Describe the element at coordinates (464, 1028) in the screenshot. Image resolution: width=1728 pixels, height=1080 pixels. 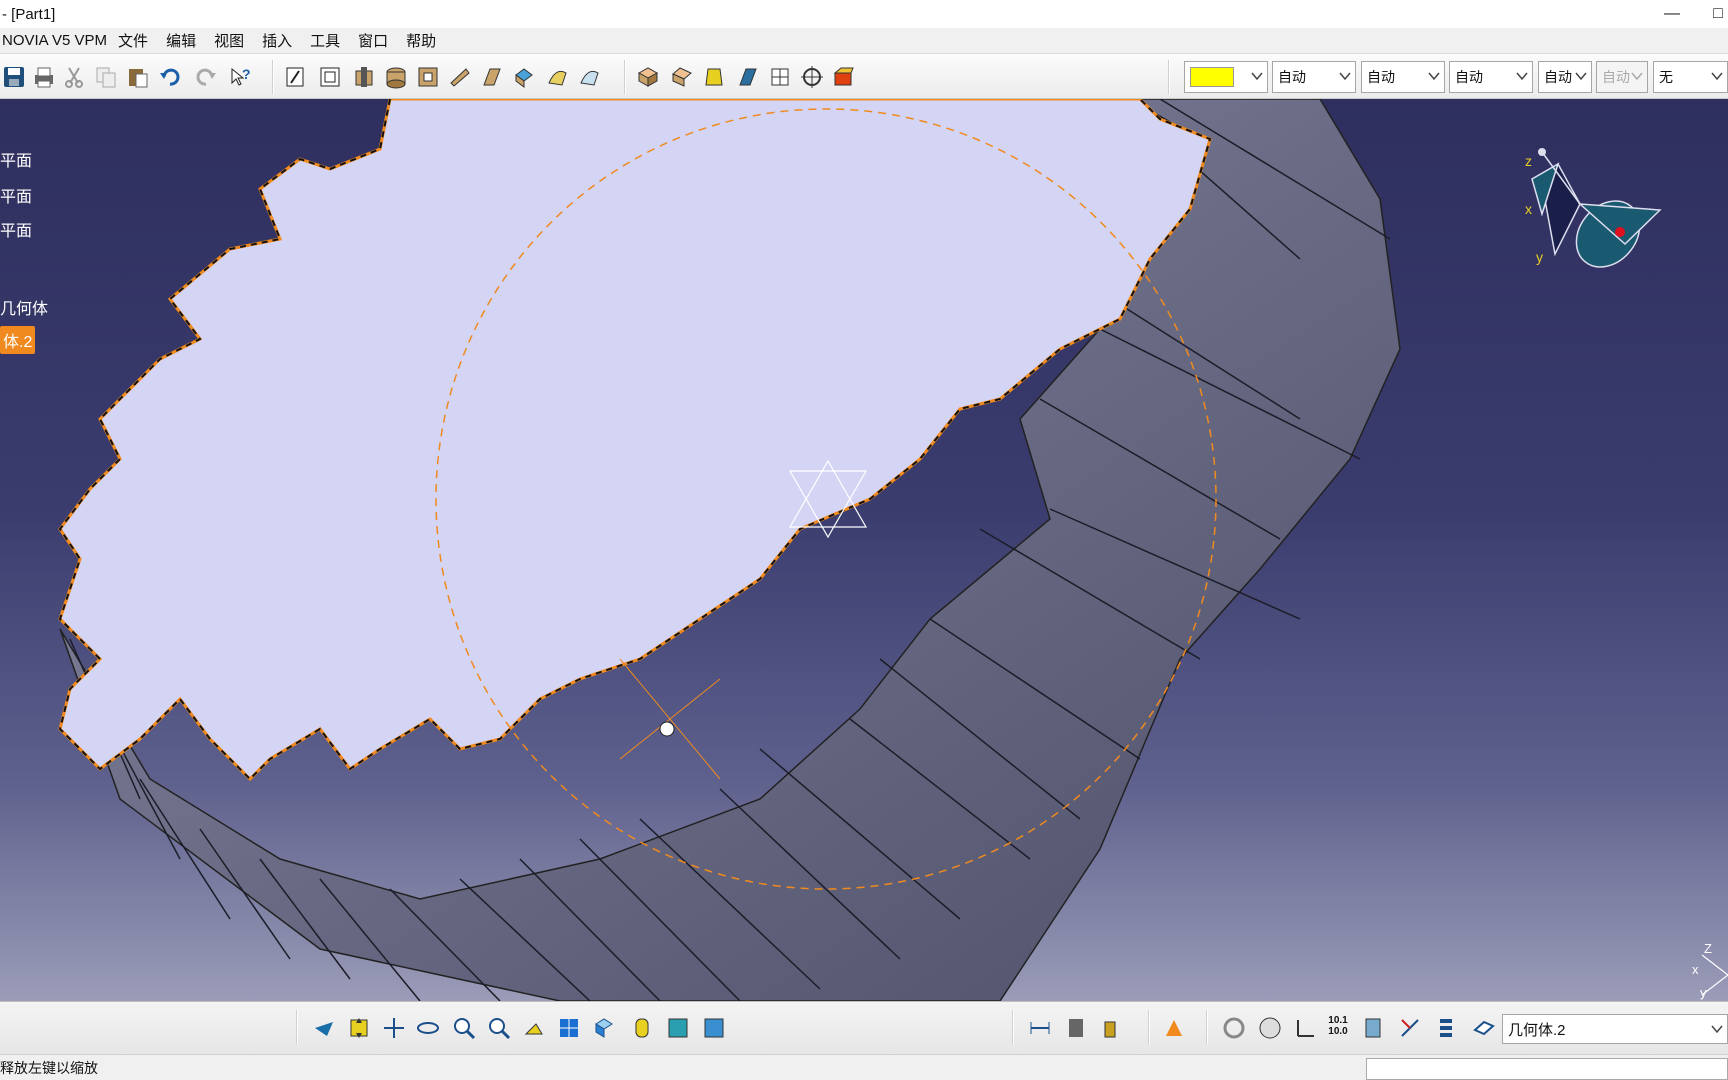
I see `zoom-in-icon` at that location.